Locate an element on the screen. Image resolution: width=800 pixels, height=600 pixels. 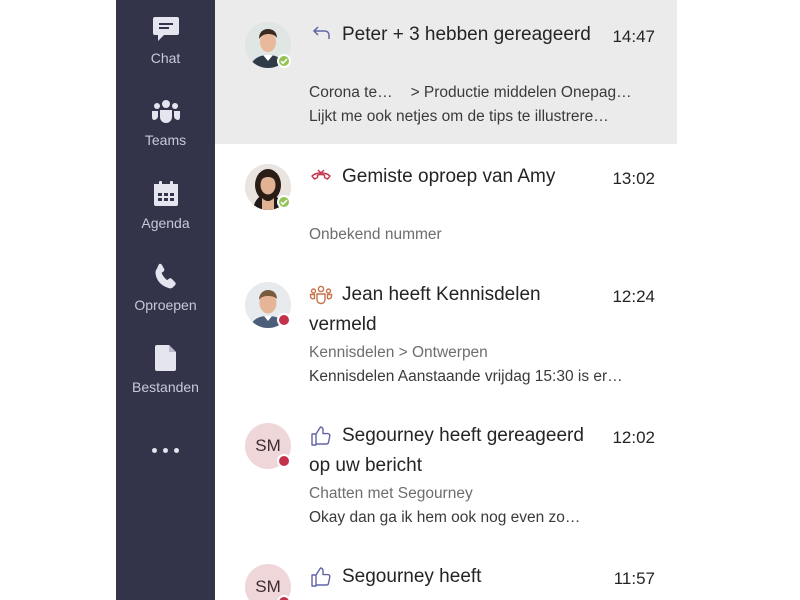
activity-time: 14:47 is located at coordinates (633, 36).